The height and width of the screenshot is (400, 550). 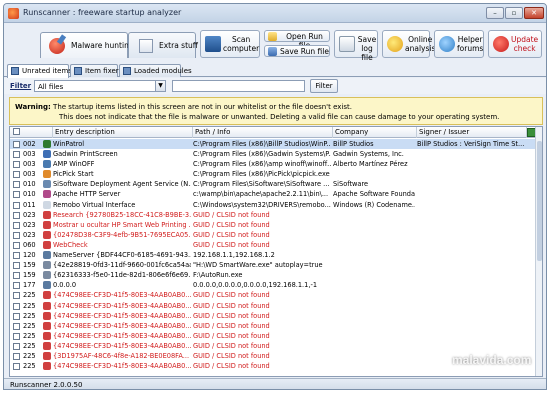 What do you see at coordinates (258, 265) in the screenshot?
I see `path-info: "H:\WD SmartWare.exe" autoplay=true` at bounding box center [258, 265].